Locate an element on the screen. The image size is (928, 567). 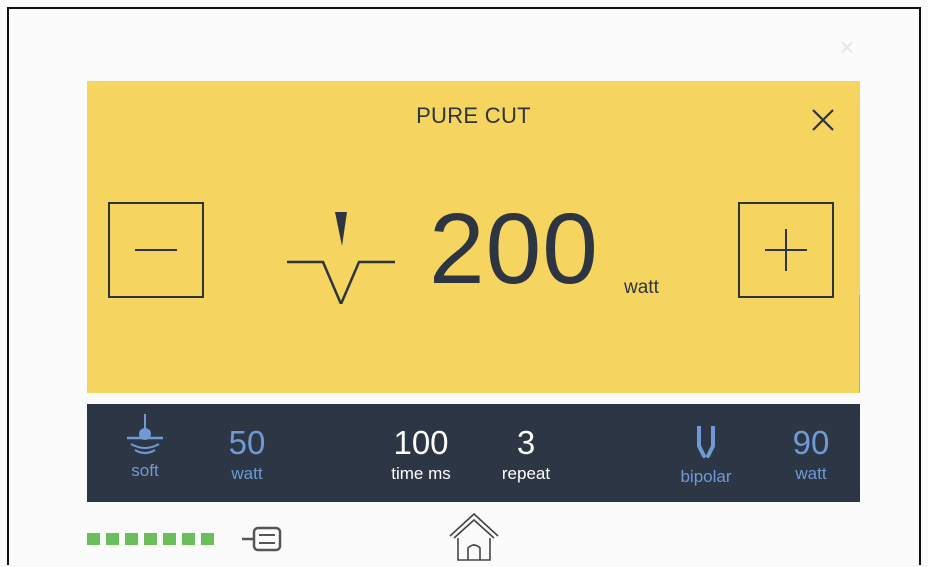
repeat-setting: 3 repeat is located at coordinates (526, 455).